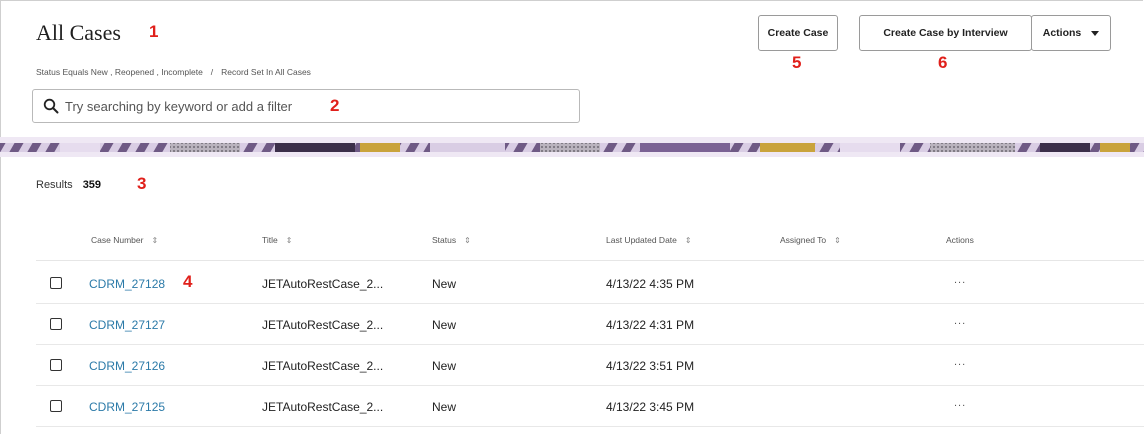 Image resolution: width=1144 pixels, height=435 pixels. I want to click on search-icon, so click(51, 106).